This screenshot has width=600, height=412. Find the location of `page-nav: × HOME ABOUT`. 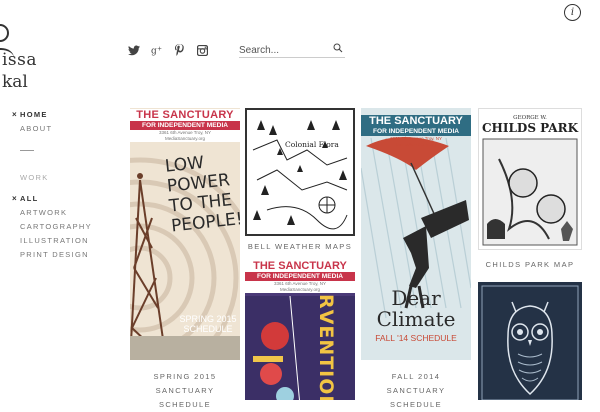

page-nav: × HOME ABOUT is located at coordinates (32, 122).